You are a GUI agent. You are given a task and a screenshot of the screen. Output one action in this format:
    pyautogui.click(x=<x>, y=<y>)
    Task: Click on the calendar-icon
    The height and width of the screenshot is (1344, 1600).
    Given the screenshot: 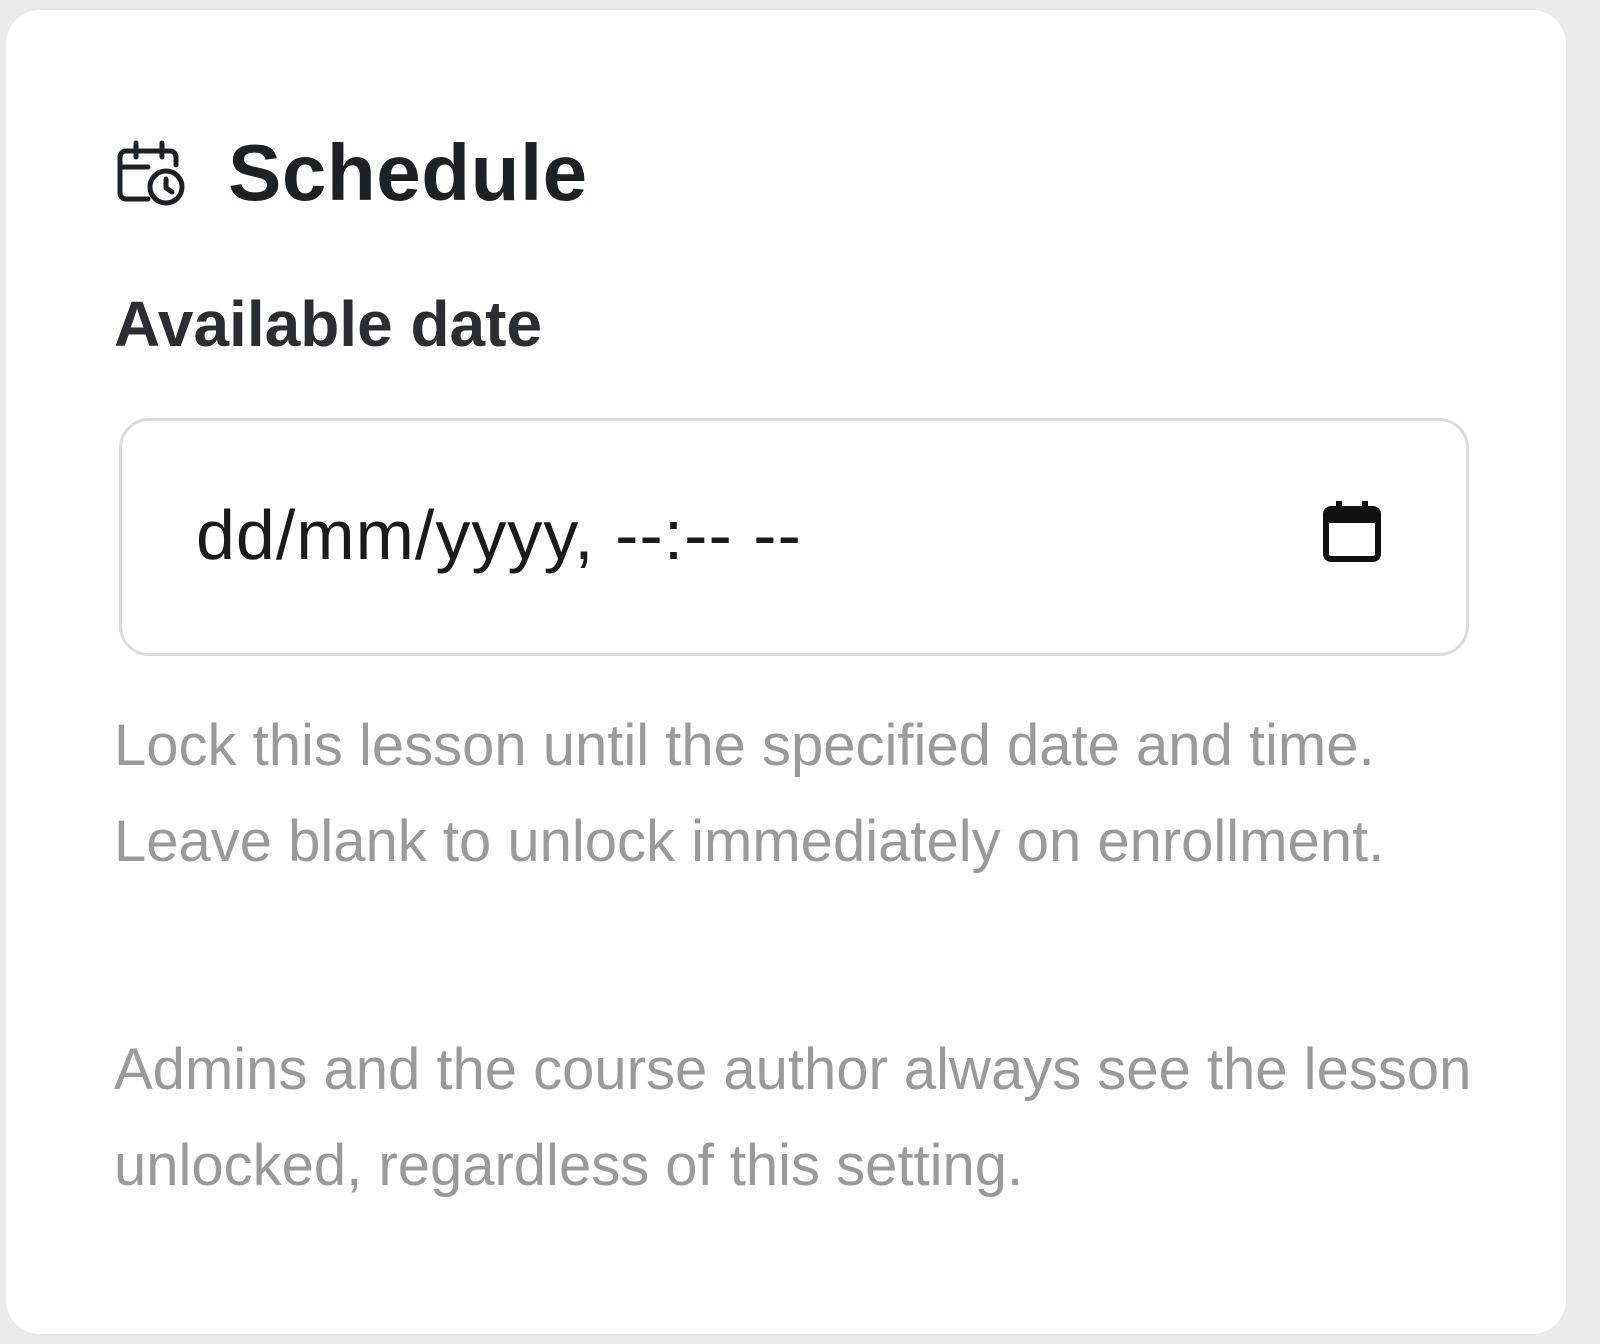 What is the action you would take?
    pyautogui.click(x=1352, y=532)
    